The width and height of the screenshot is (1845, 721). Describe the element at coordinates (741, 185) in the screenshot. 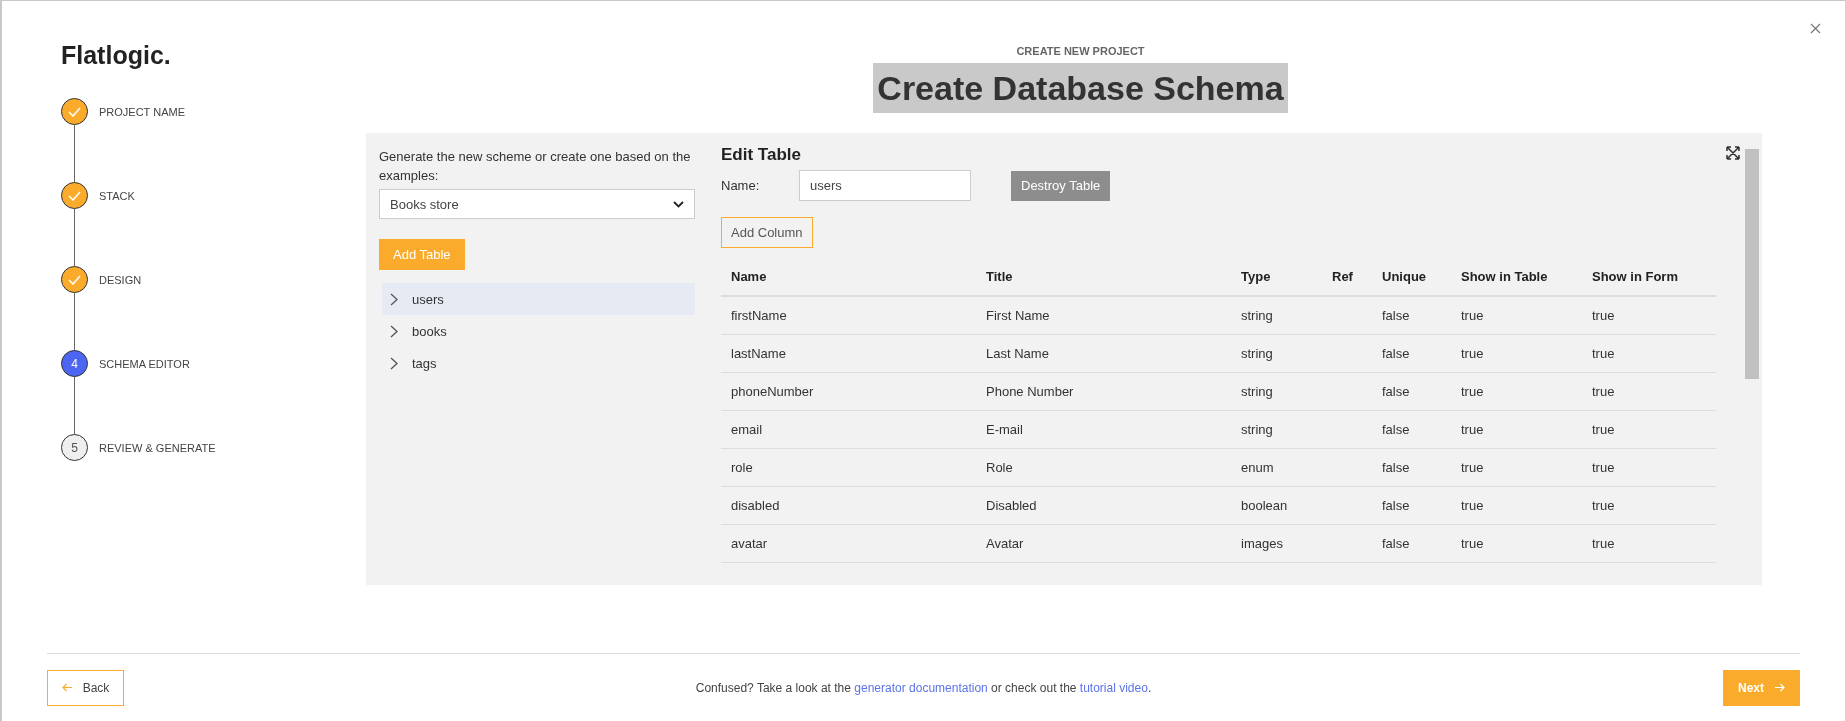

I see `name-label: Name:` at that location.